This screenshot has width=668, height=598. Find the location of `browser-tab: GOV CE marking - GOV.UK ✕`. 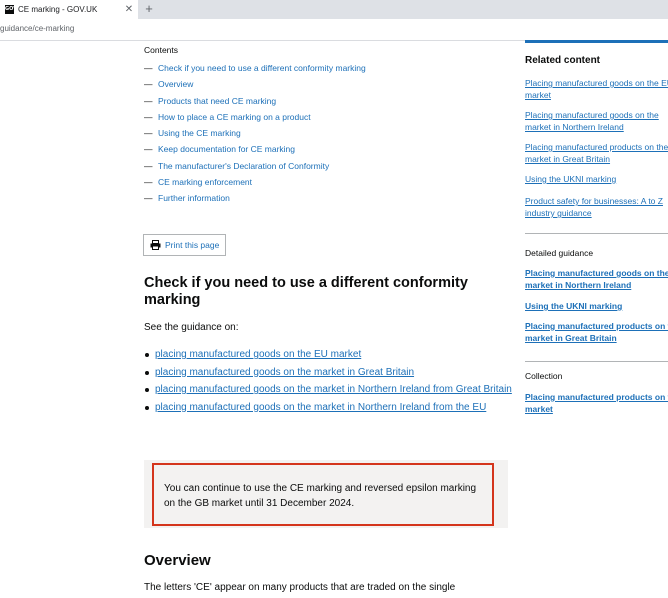

browser-tab: GOV CE marking - GOV.UK ✕ is located at coordinates (69, 9).